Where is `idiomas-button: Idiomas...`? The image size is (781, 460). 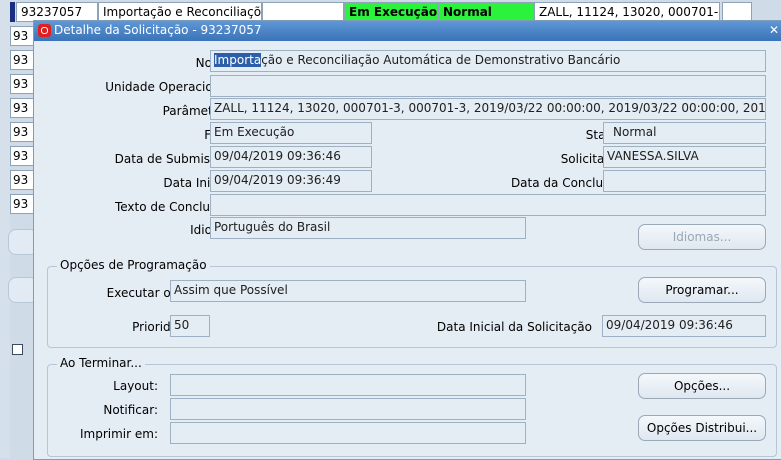 idiomas-button: Idiomas... is located at coordinates (702, 237).